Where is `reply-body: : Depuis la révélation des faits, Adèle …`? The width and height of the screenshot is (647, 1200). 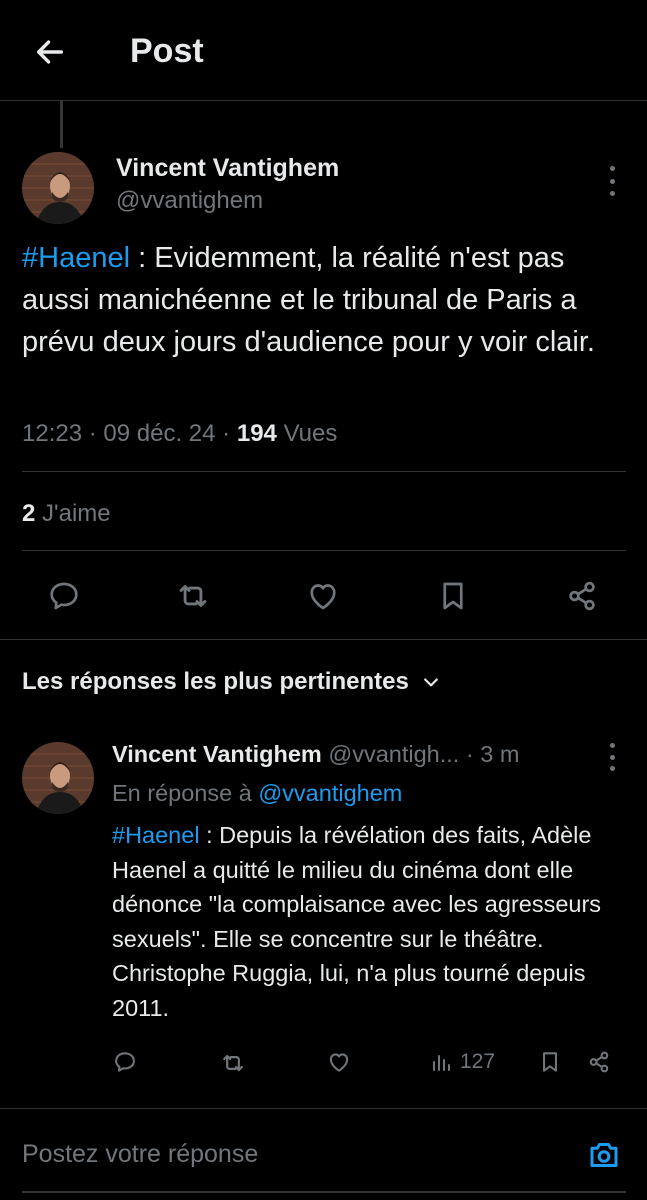
reply-body: : Depuis la révélation des faits, Adèle … is located at coordinates (357, 921).